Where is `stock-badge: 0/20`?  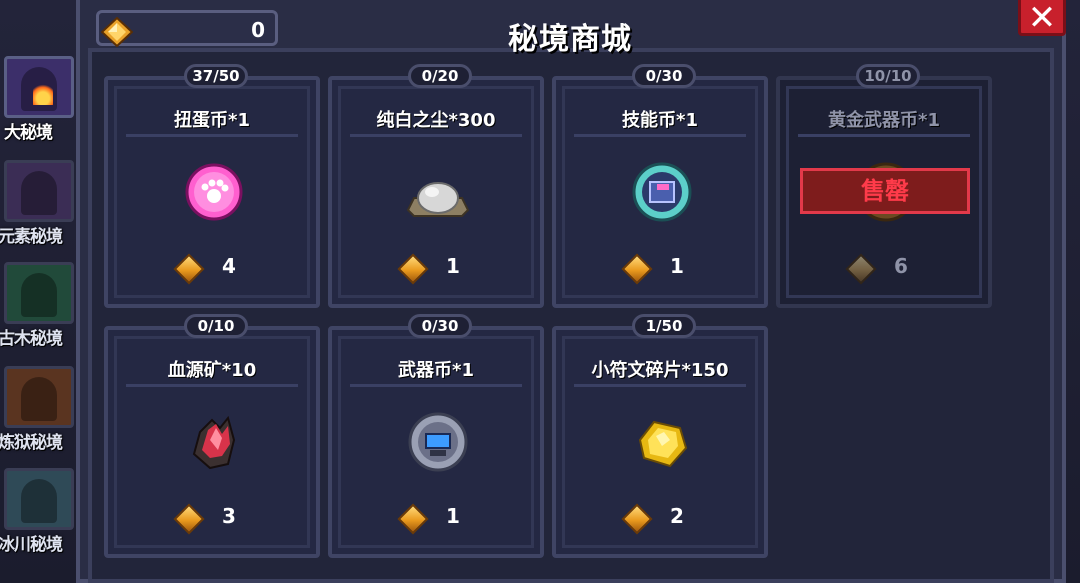
stock-badge: 0/20 is located at coordinates (440, 76).